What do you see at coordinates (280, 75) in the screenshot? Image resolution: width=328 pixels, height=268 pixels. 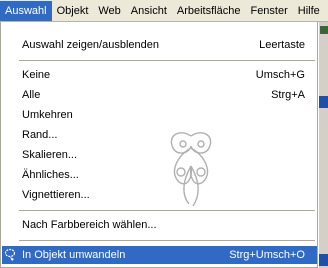 I see `menu-item-shortcut: Umsch+G` at bounding box center [280, 75].